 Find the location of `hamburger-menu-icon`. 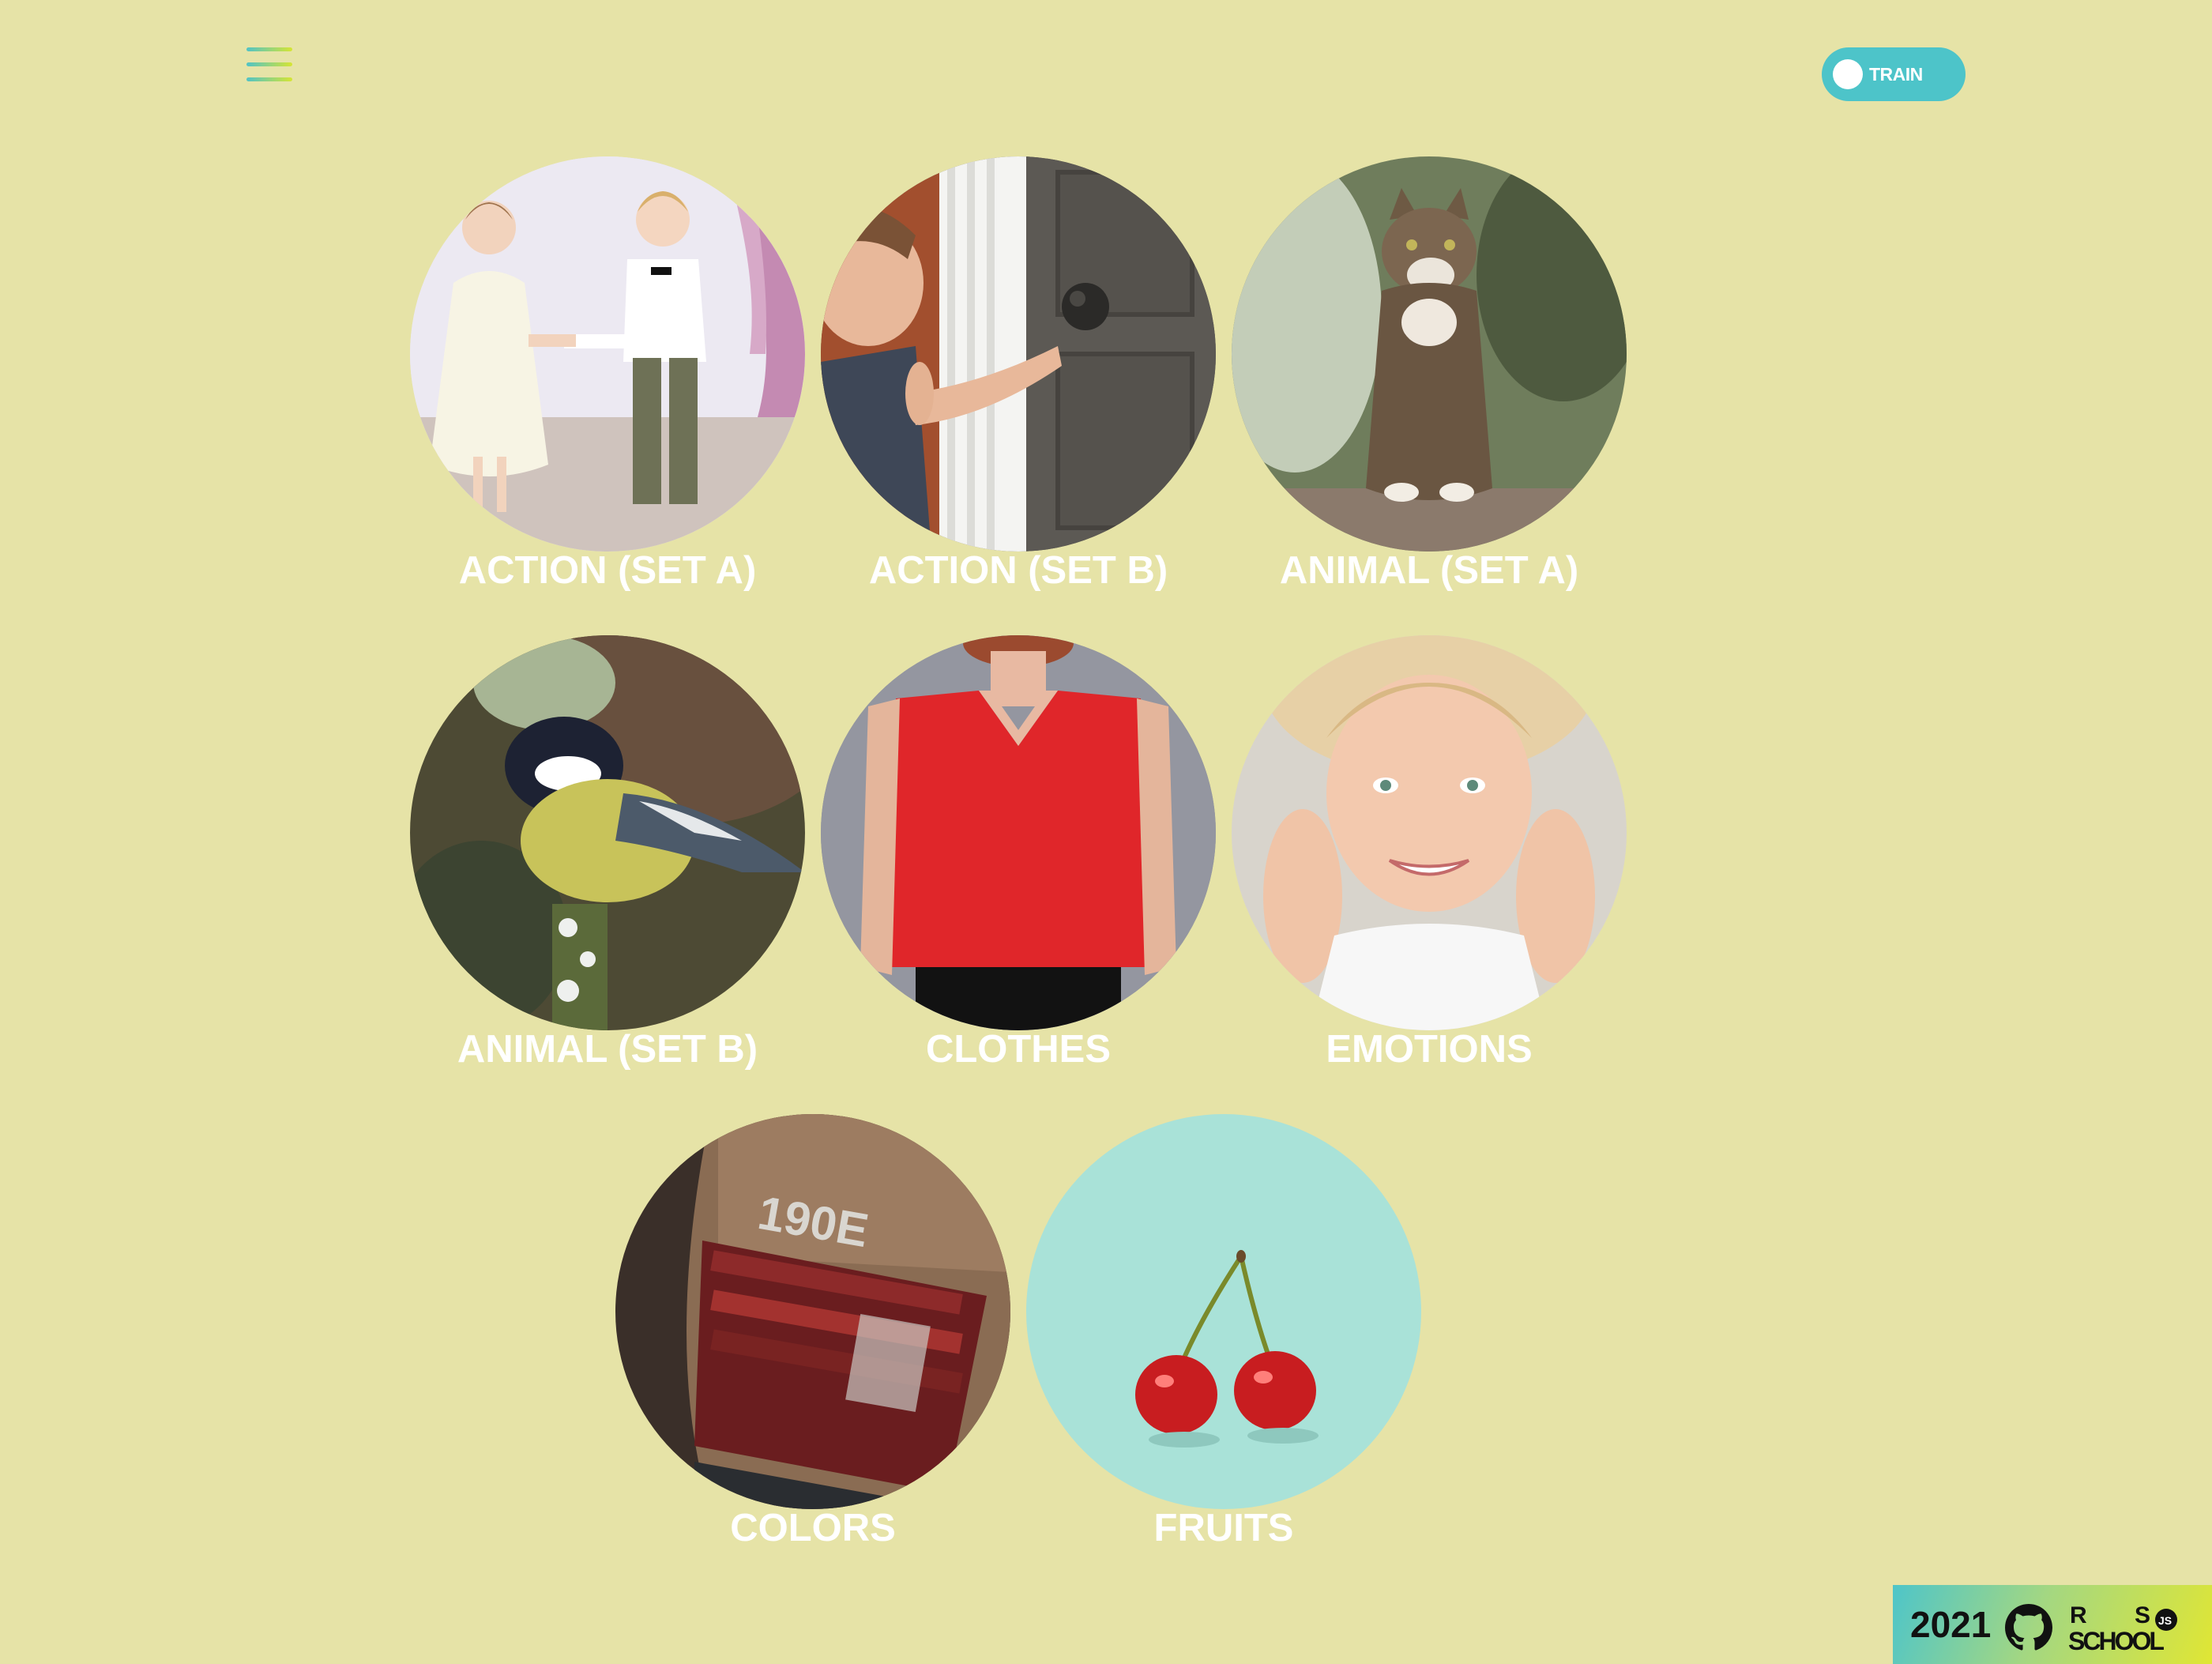

hamburger-menu-icon is located at coordinates (268, 65).